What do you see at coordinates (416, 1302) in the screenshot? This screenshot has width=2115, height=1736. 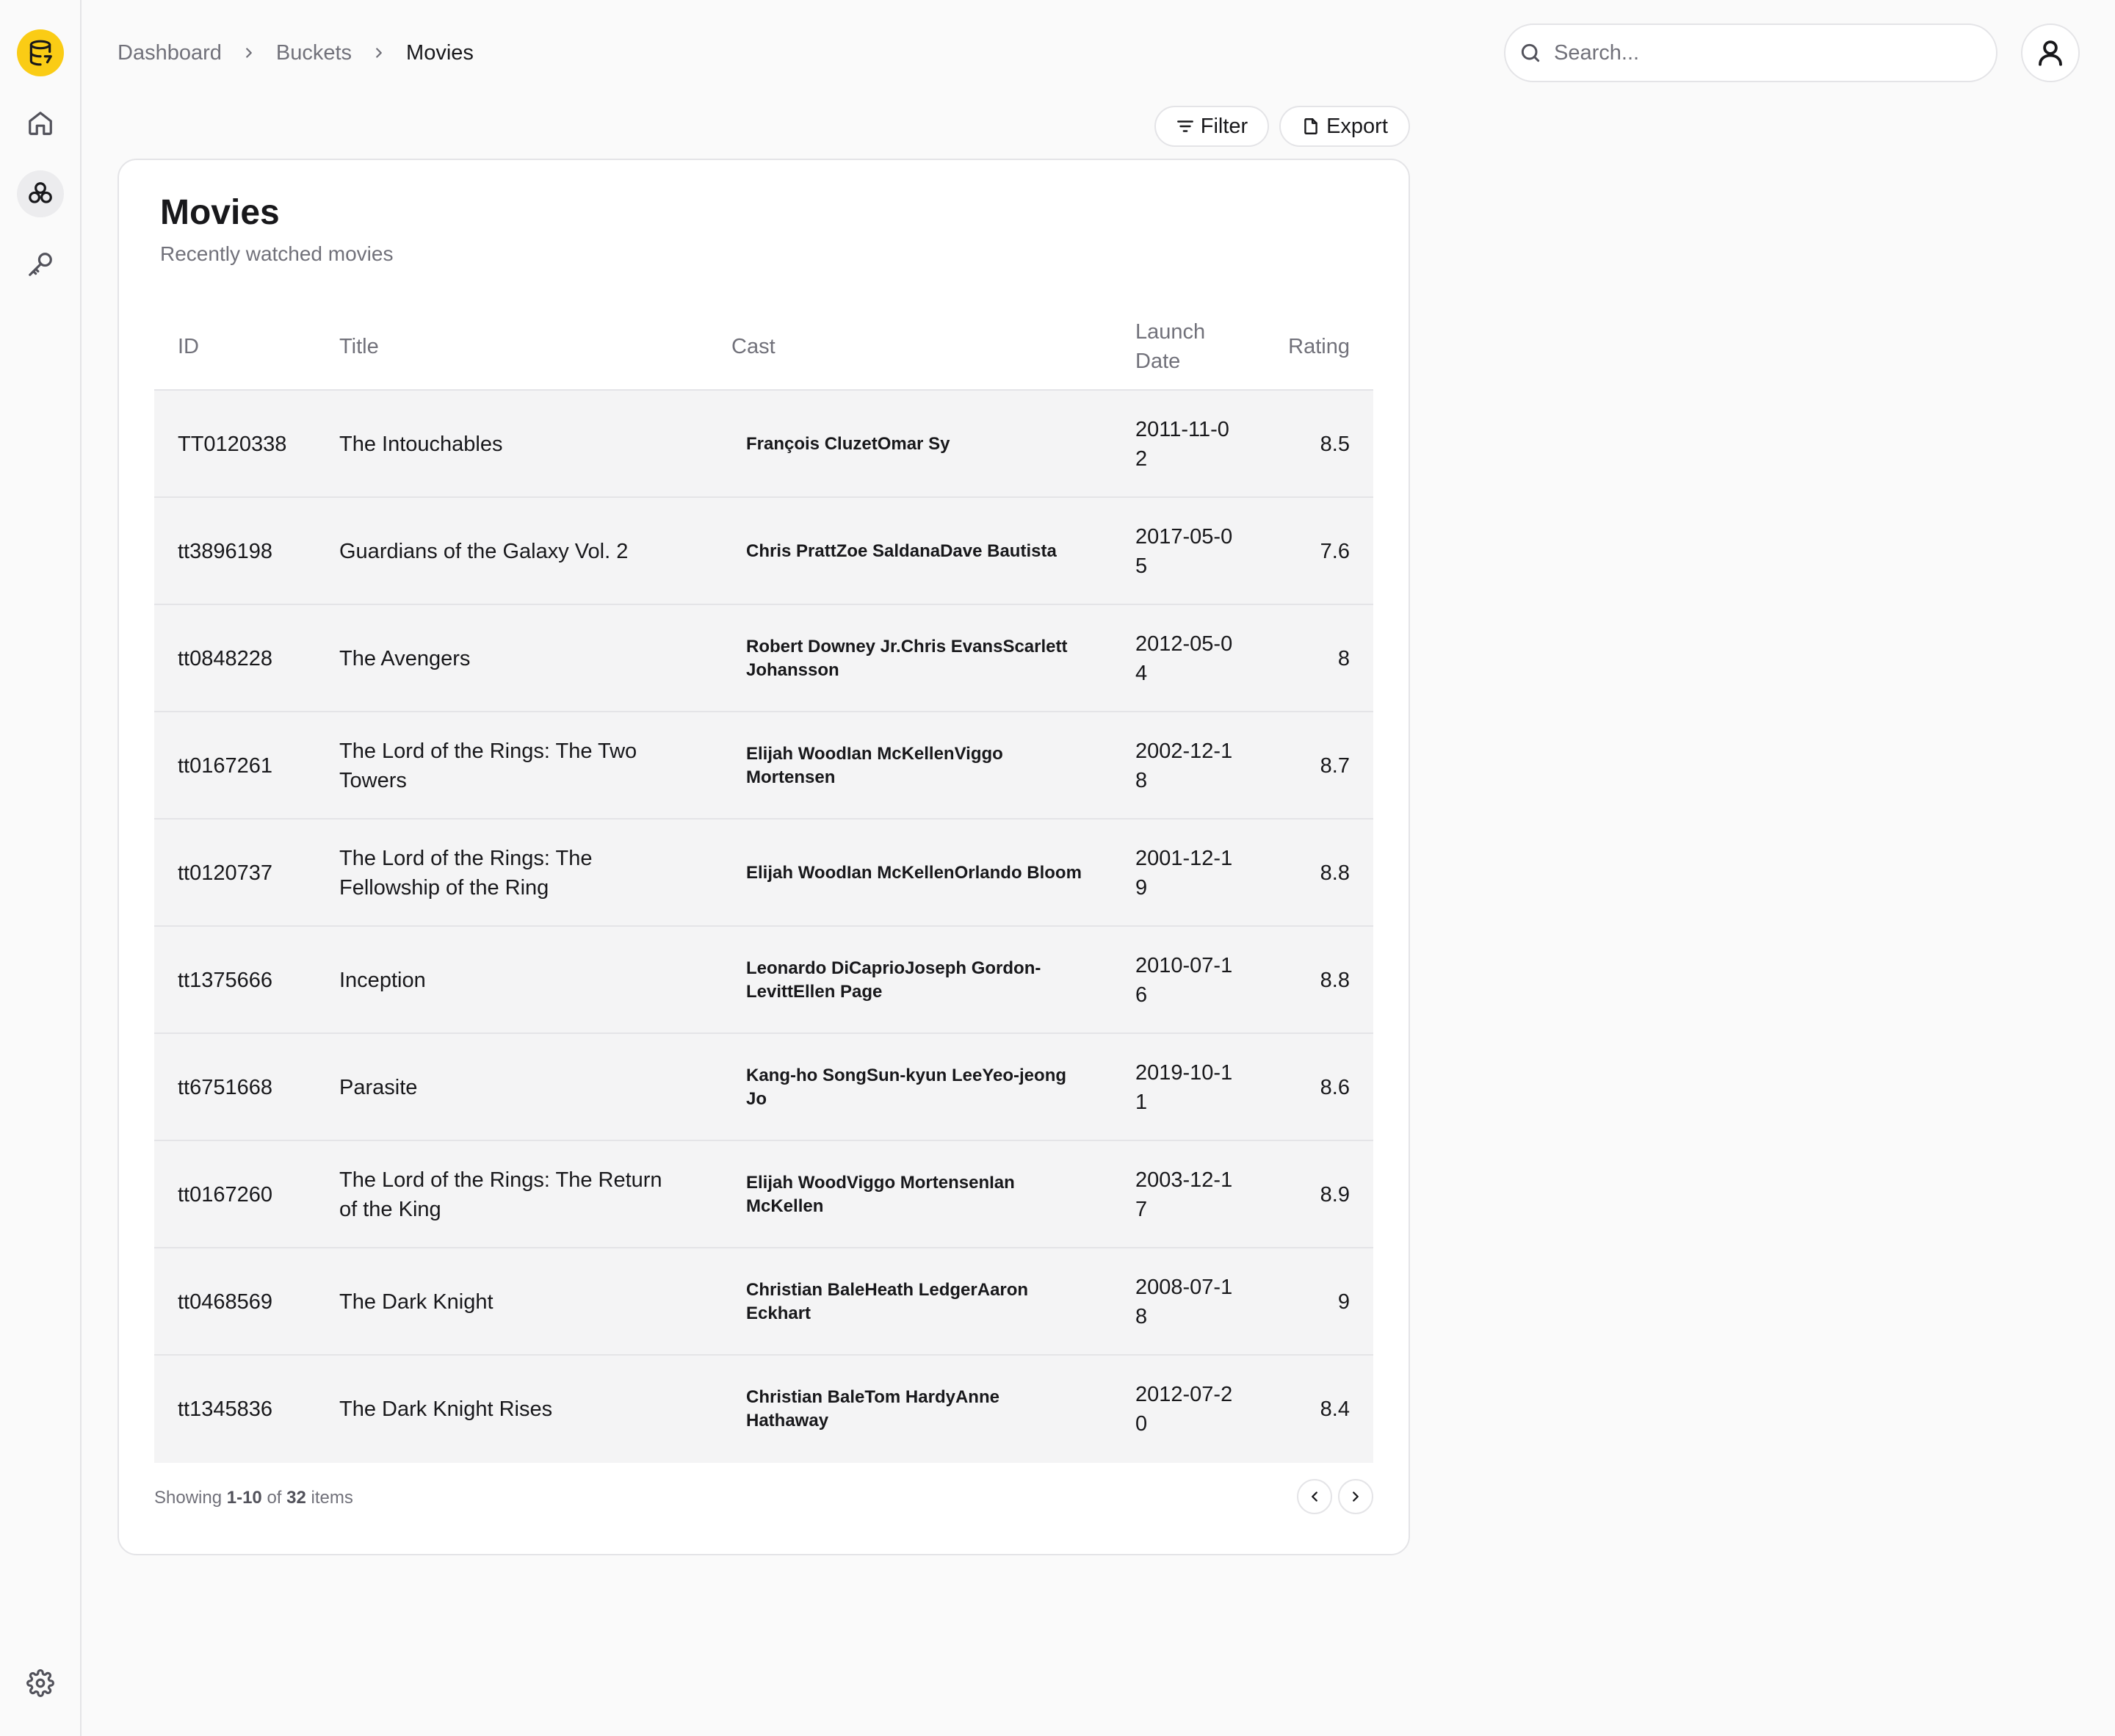 I see `cell-title: The Dark Knight` at bounding box center [416, 1302].